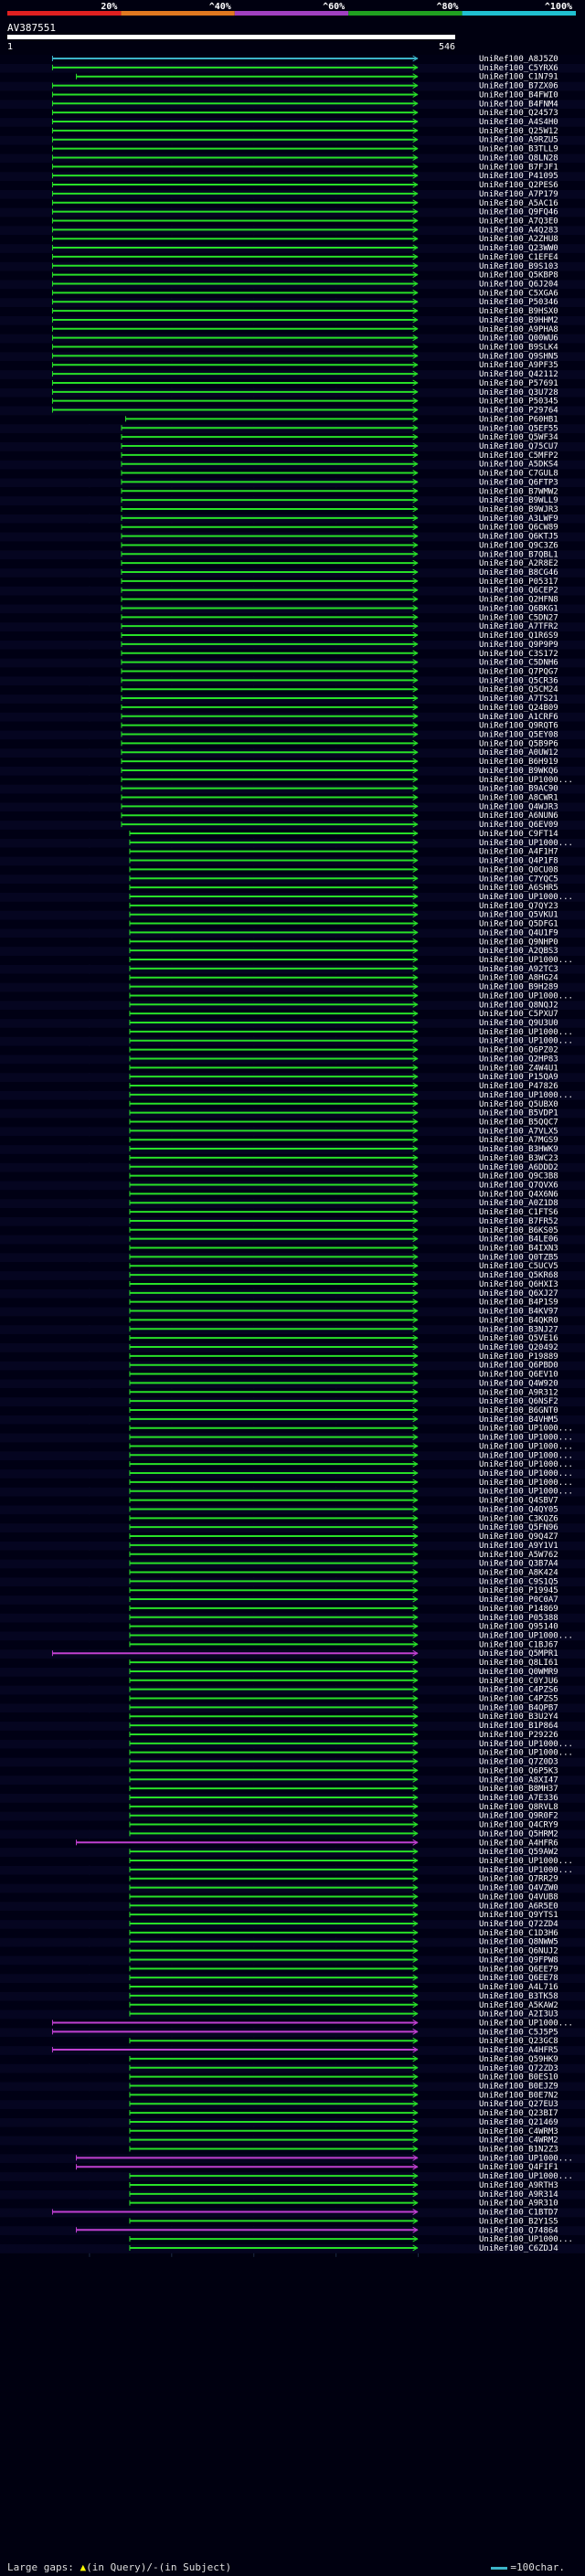  Describe the element at coordinates (518, 348) in the screenshot. I see `hit-label: UniRef100_B9SLK4` at that location.